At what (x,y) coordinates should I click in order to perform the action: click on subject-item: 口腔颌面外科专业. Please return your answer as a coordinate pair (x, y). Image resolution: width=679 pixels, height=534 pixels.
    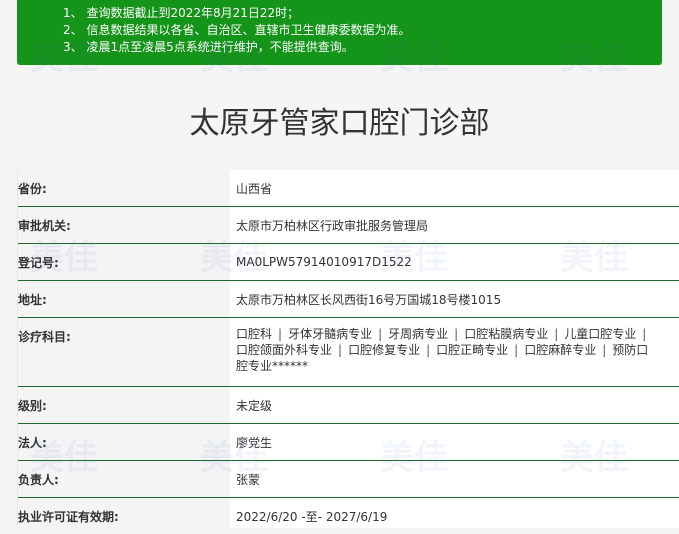
    Looking at the image, I should click on (284, 350).